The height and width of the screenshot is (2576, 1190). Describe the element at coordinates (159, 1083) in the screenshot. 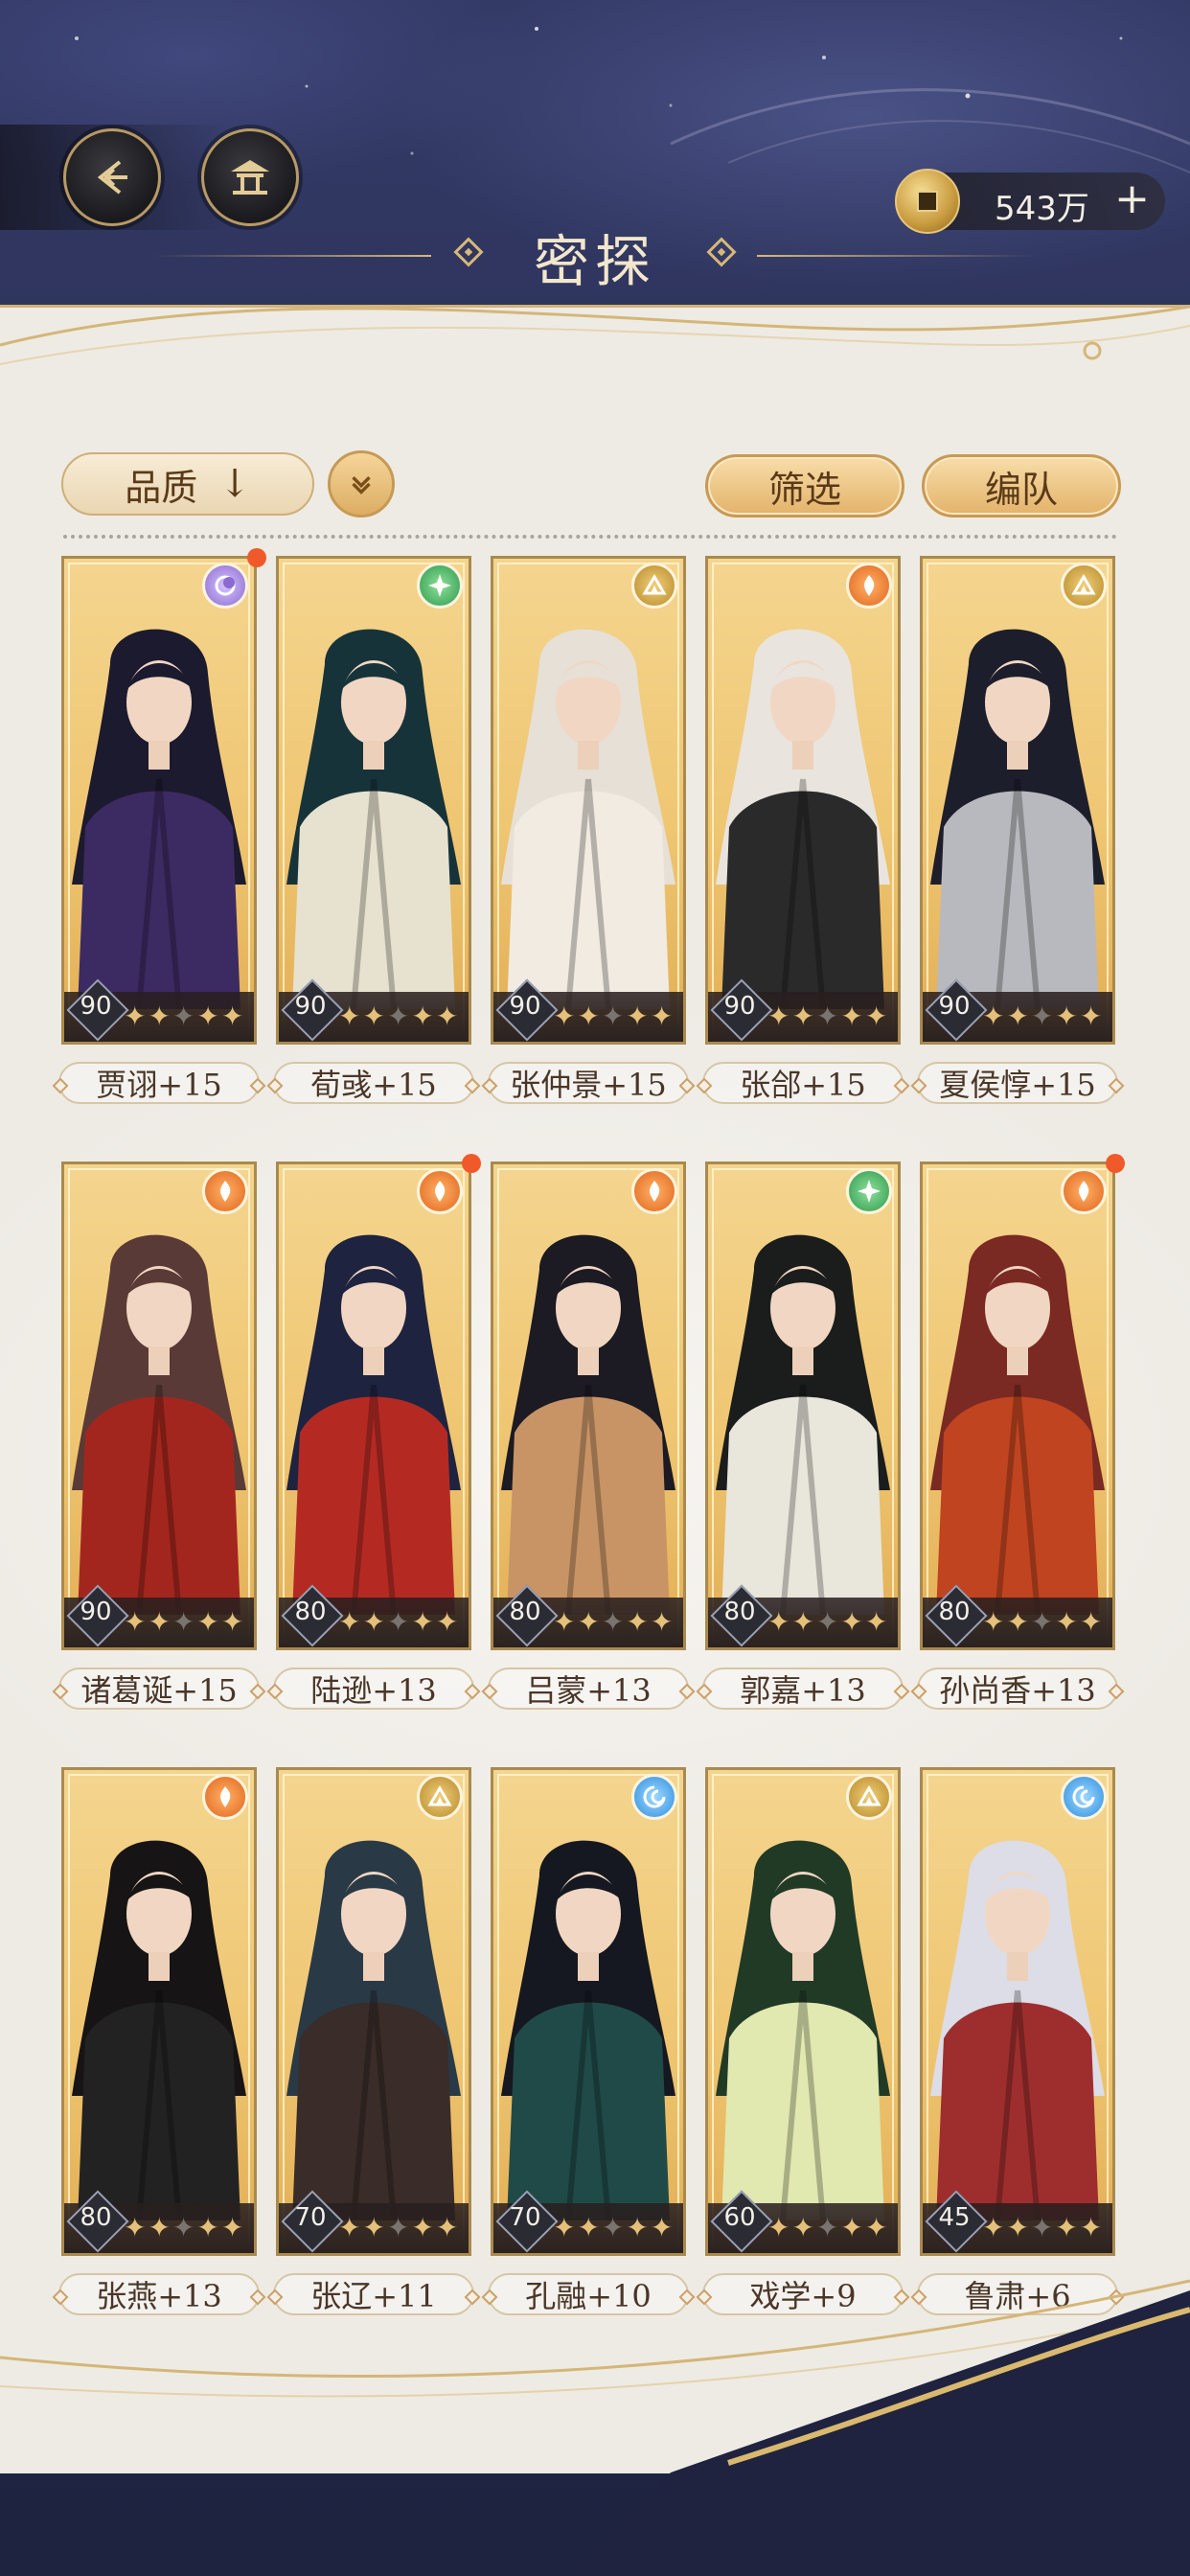

I see `agent-name: 贾诩+15` at that location.